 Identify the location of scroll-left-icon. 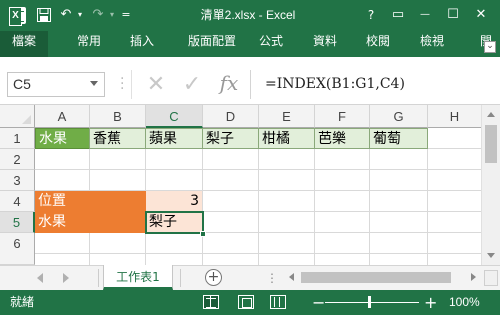
(291, 277).